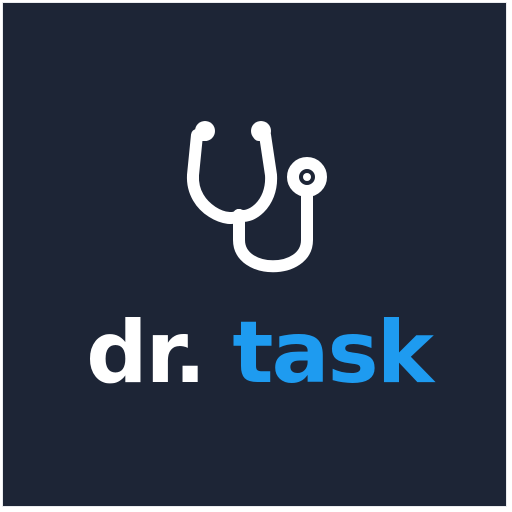 The width and height of the screenshot is (512, 512). What do you see at coordinates (333, 353) in the screenshot?
I see `wordmark-accent: task` at bounding box center [333, 353].